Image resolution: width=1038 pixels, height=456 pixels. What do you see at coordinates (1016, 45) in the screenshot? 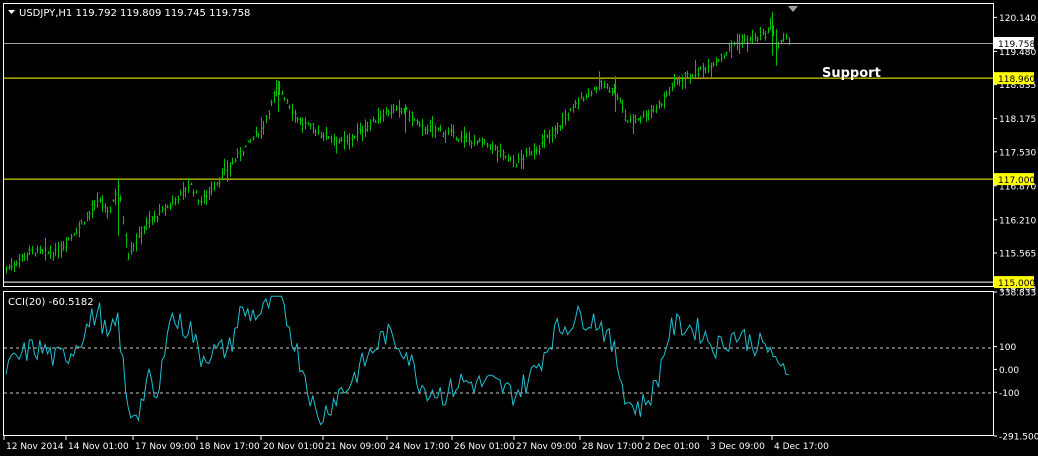
I see `last-price-badge: 119.758` at bounding box center [1016, 45].